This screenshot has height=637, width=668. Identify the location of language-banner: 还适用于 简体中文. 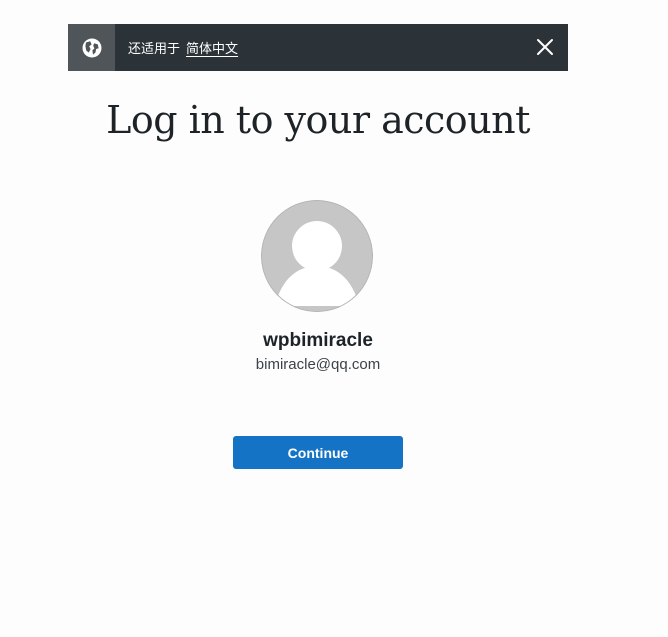
(318, 47).